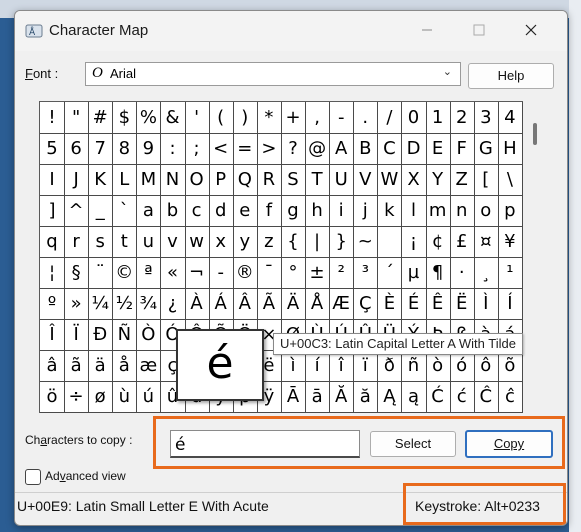  What do you see at coordinates (149, 242) in the screenshot?
I see `character-cell: u` at bounding box center [149, 242].